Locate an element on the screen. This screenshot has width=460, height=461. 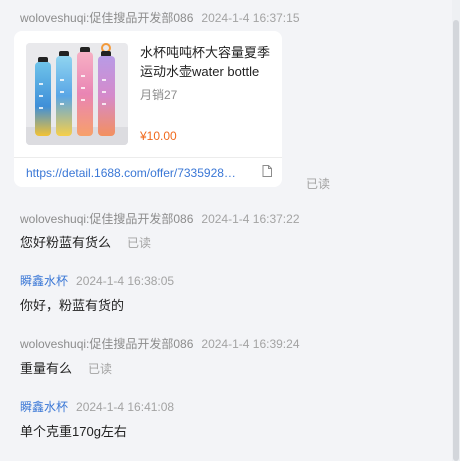
message-body: 单个克重170g左右 is located at coordinates (73, 431).